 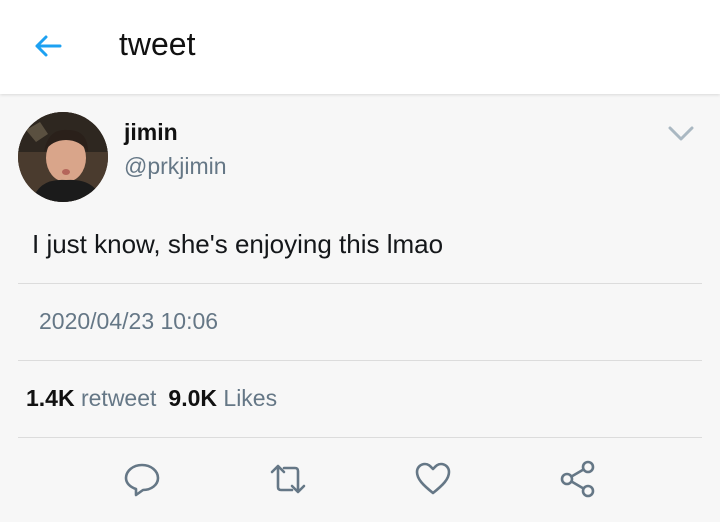 What do you see at coordinates (192, 398) in the screenshot?
I see `likes-count: 9.0K` at bounding box center [192, 398].